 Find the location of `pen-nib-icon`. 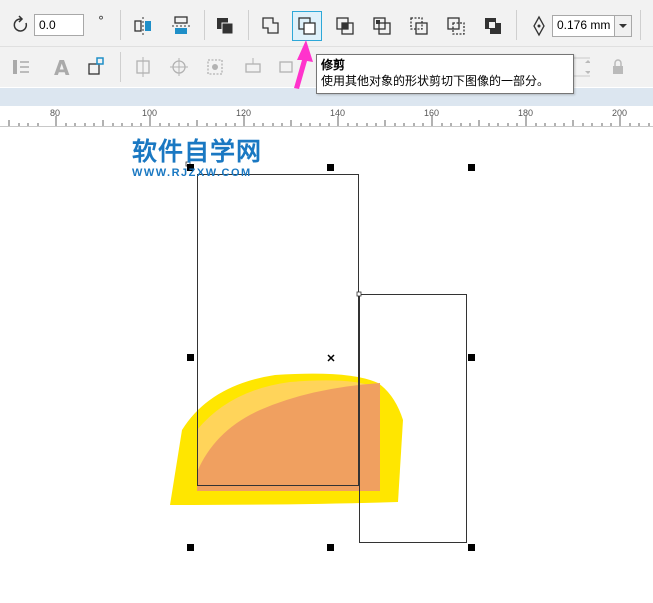

pen-nib-icon is located at coordinates (539, 26).